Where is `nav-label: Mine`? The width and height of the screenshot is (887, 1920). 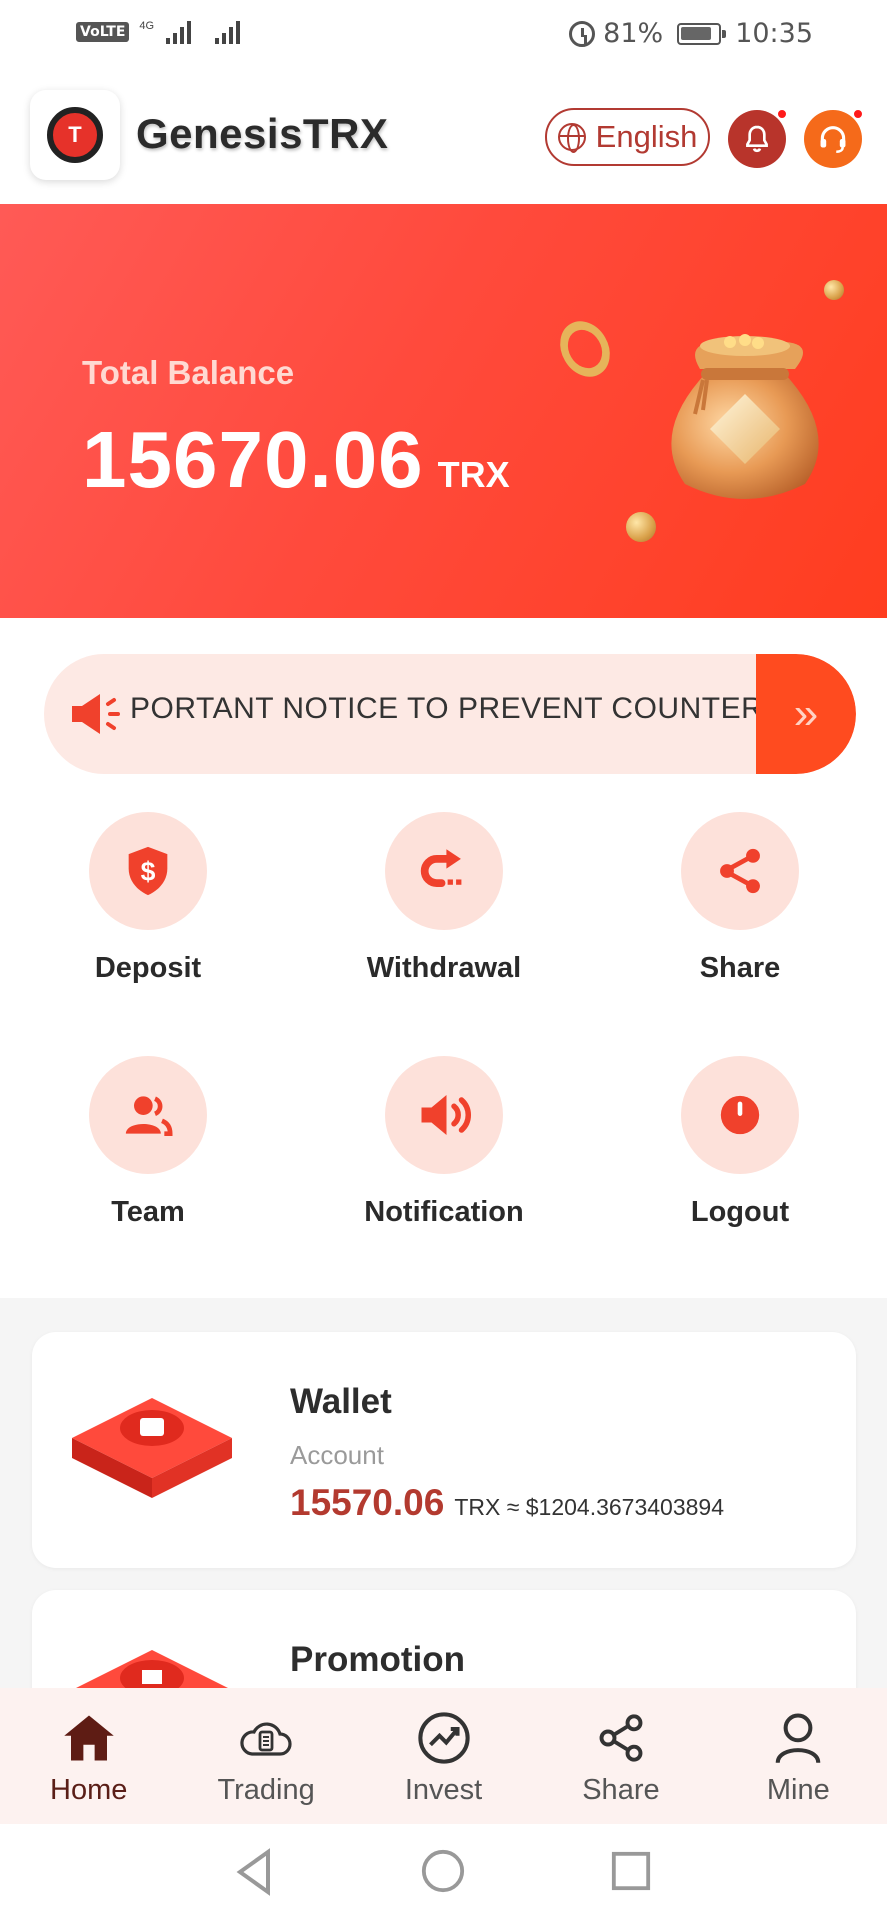 nav-label: Mine is located at coordinates (798, 1790).